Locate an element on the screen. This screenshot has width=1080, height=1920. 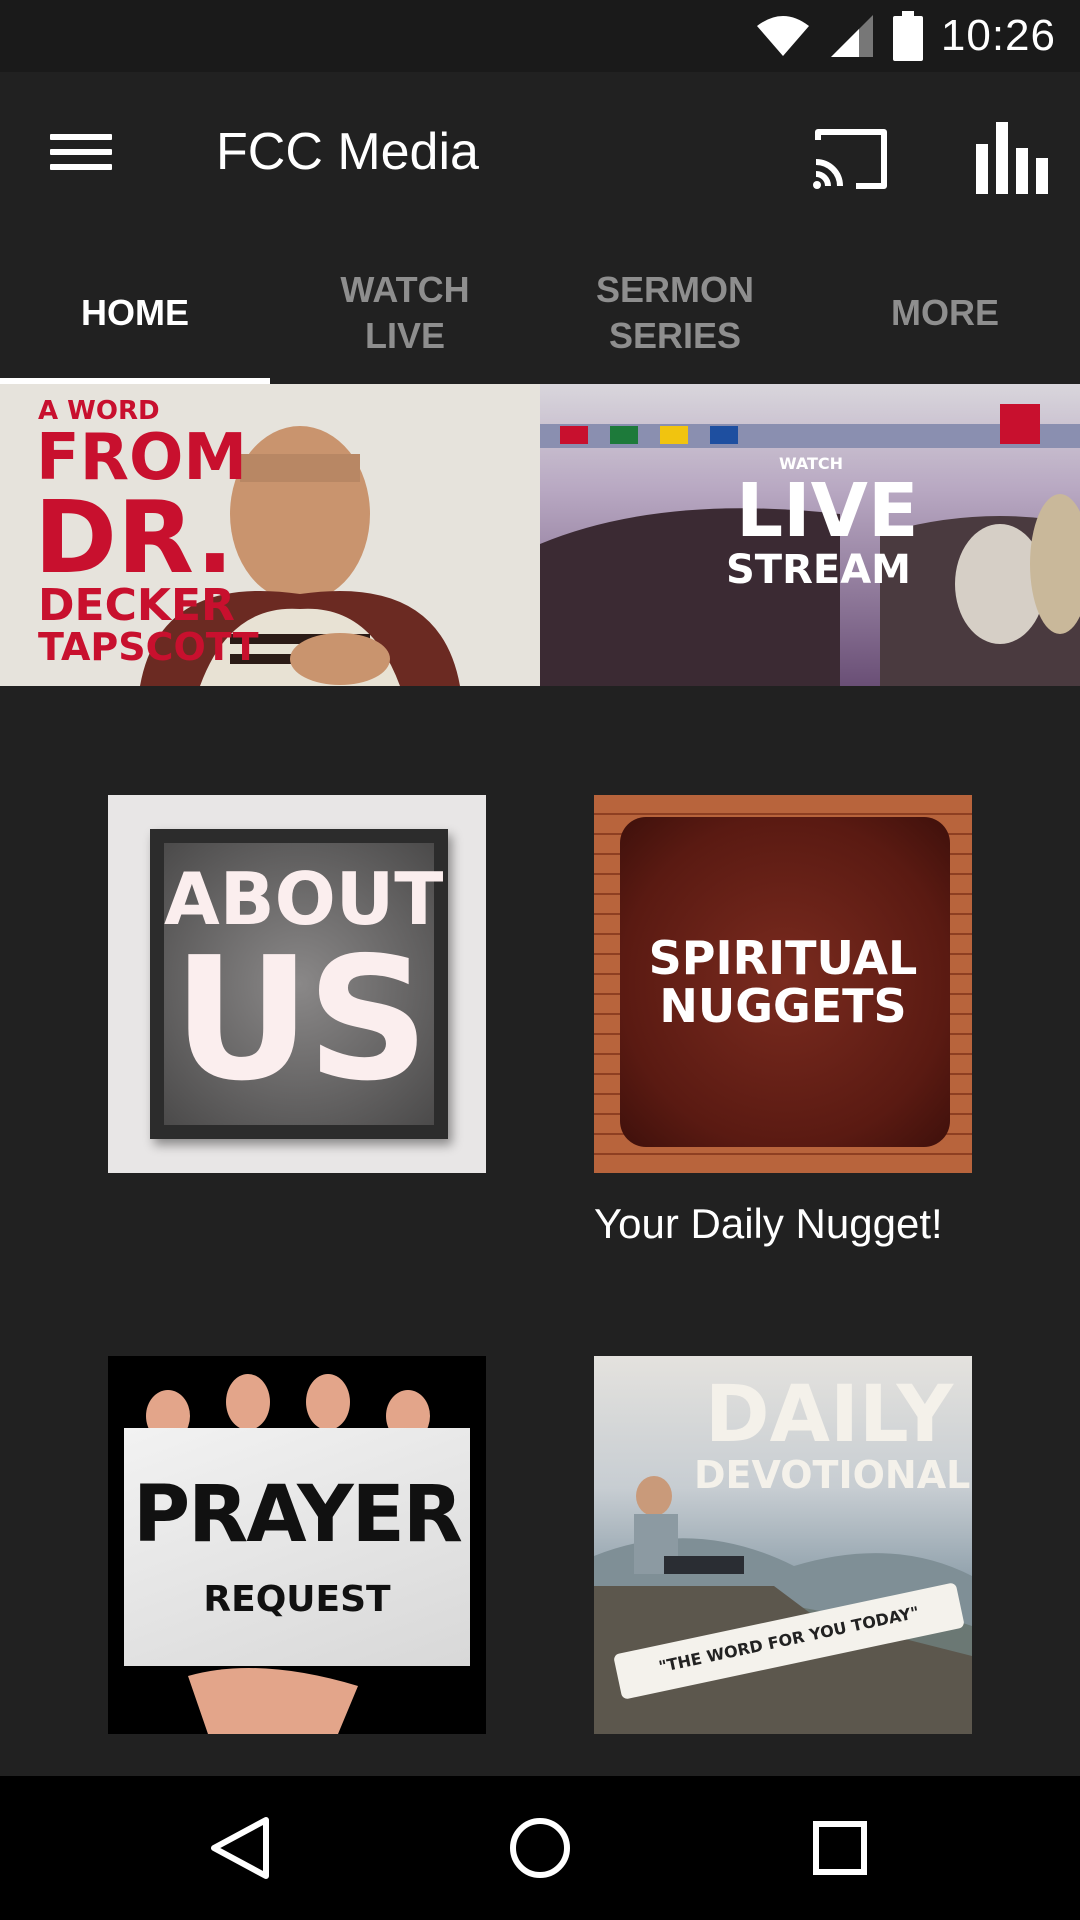
cell-signal-icon is located at coordinates (851, 36).